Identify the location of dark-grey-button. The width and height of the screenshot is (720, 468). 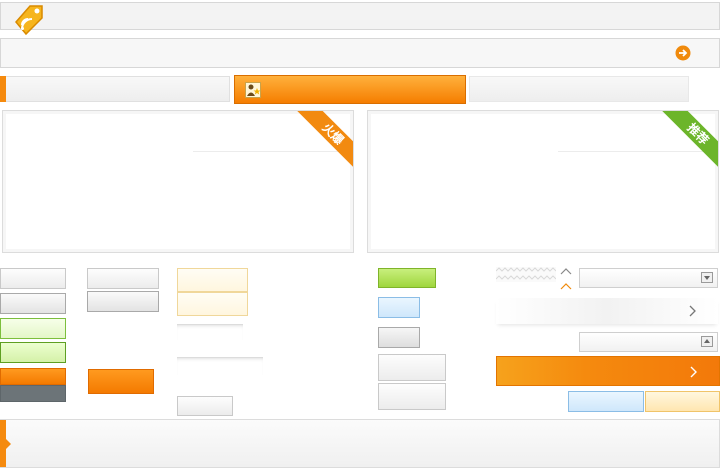
(33, 393).